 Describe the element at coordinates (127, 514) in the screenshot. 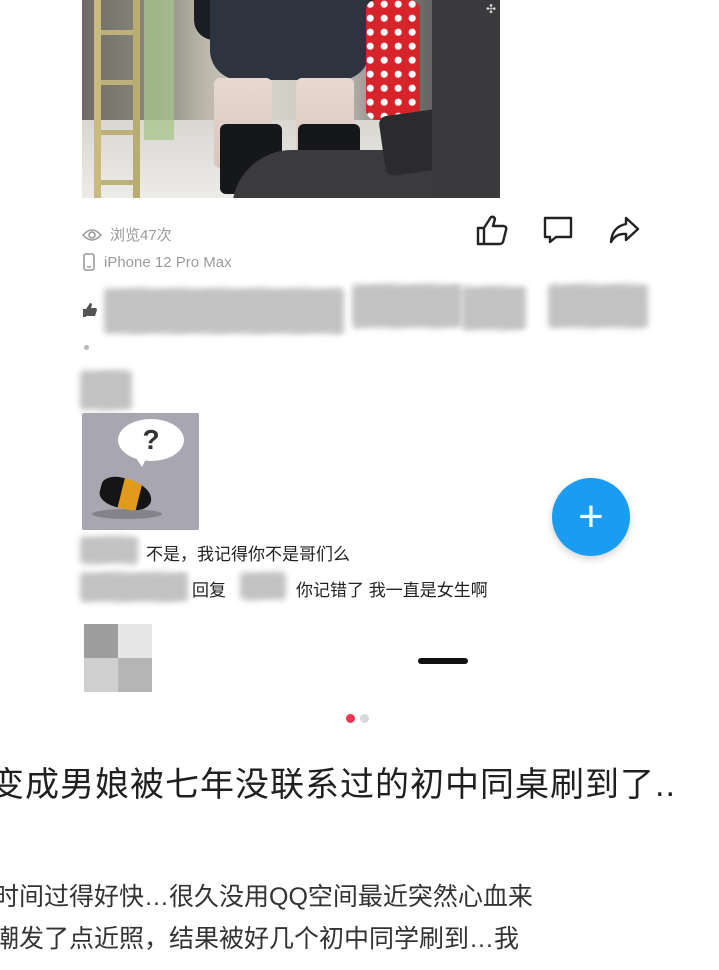

I see `sticker-shadow` at that location.